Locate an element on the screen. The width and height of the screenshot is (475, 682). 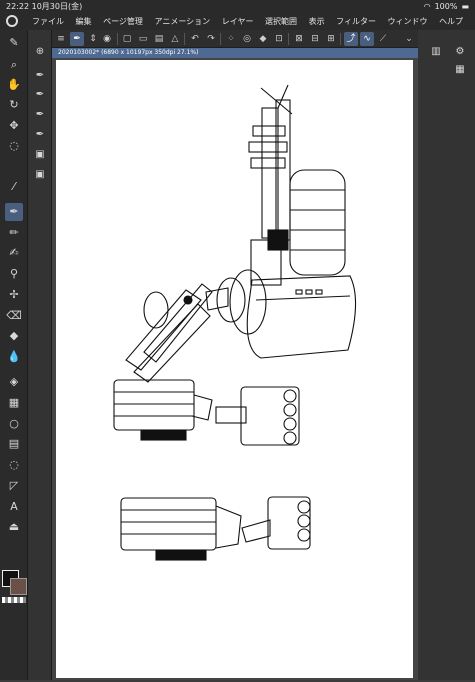
status-time: 22:22 is located at coordinates (18, 6).